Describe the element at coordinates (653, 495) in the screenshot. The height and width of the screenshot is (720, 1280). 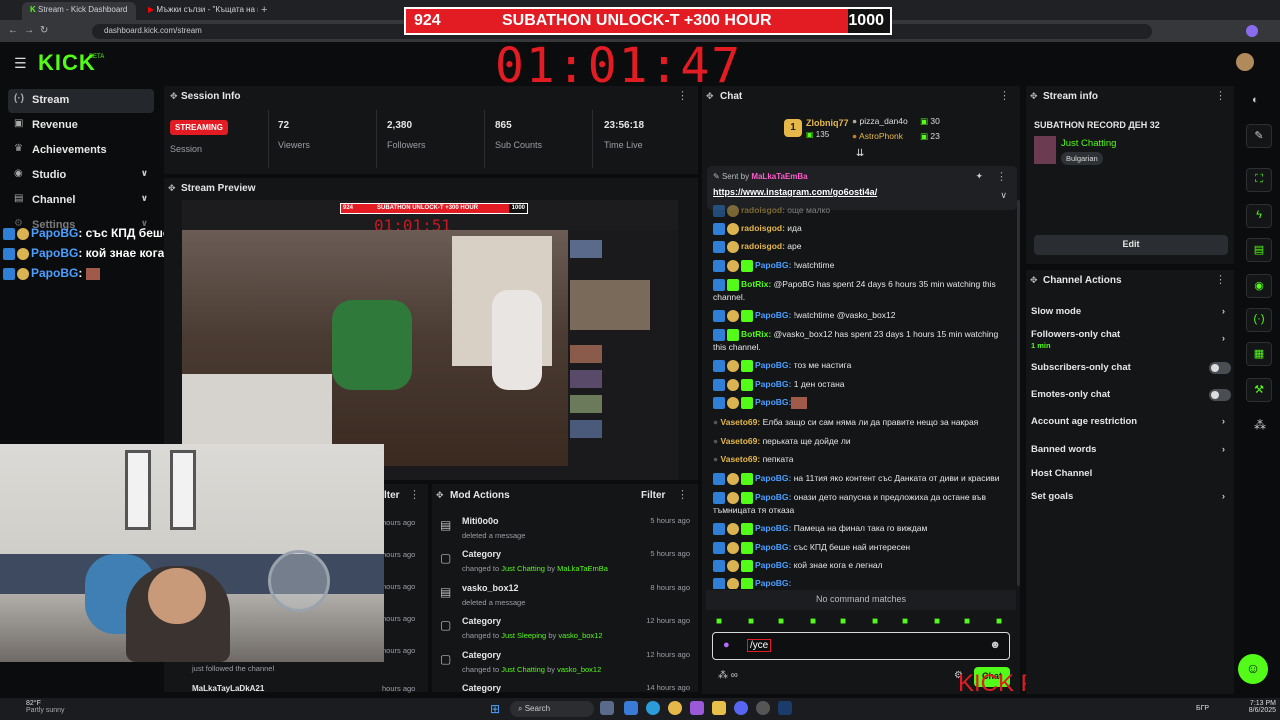
I see `filter-button: Filter` at that location.